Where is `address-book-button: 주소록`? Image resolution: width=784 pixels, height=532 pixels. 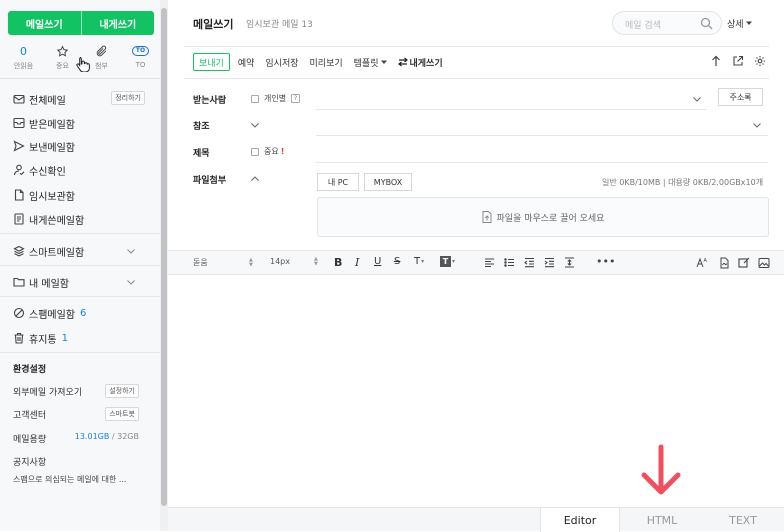
address-book-button: 주소록 is located at coordinates (740, 97).